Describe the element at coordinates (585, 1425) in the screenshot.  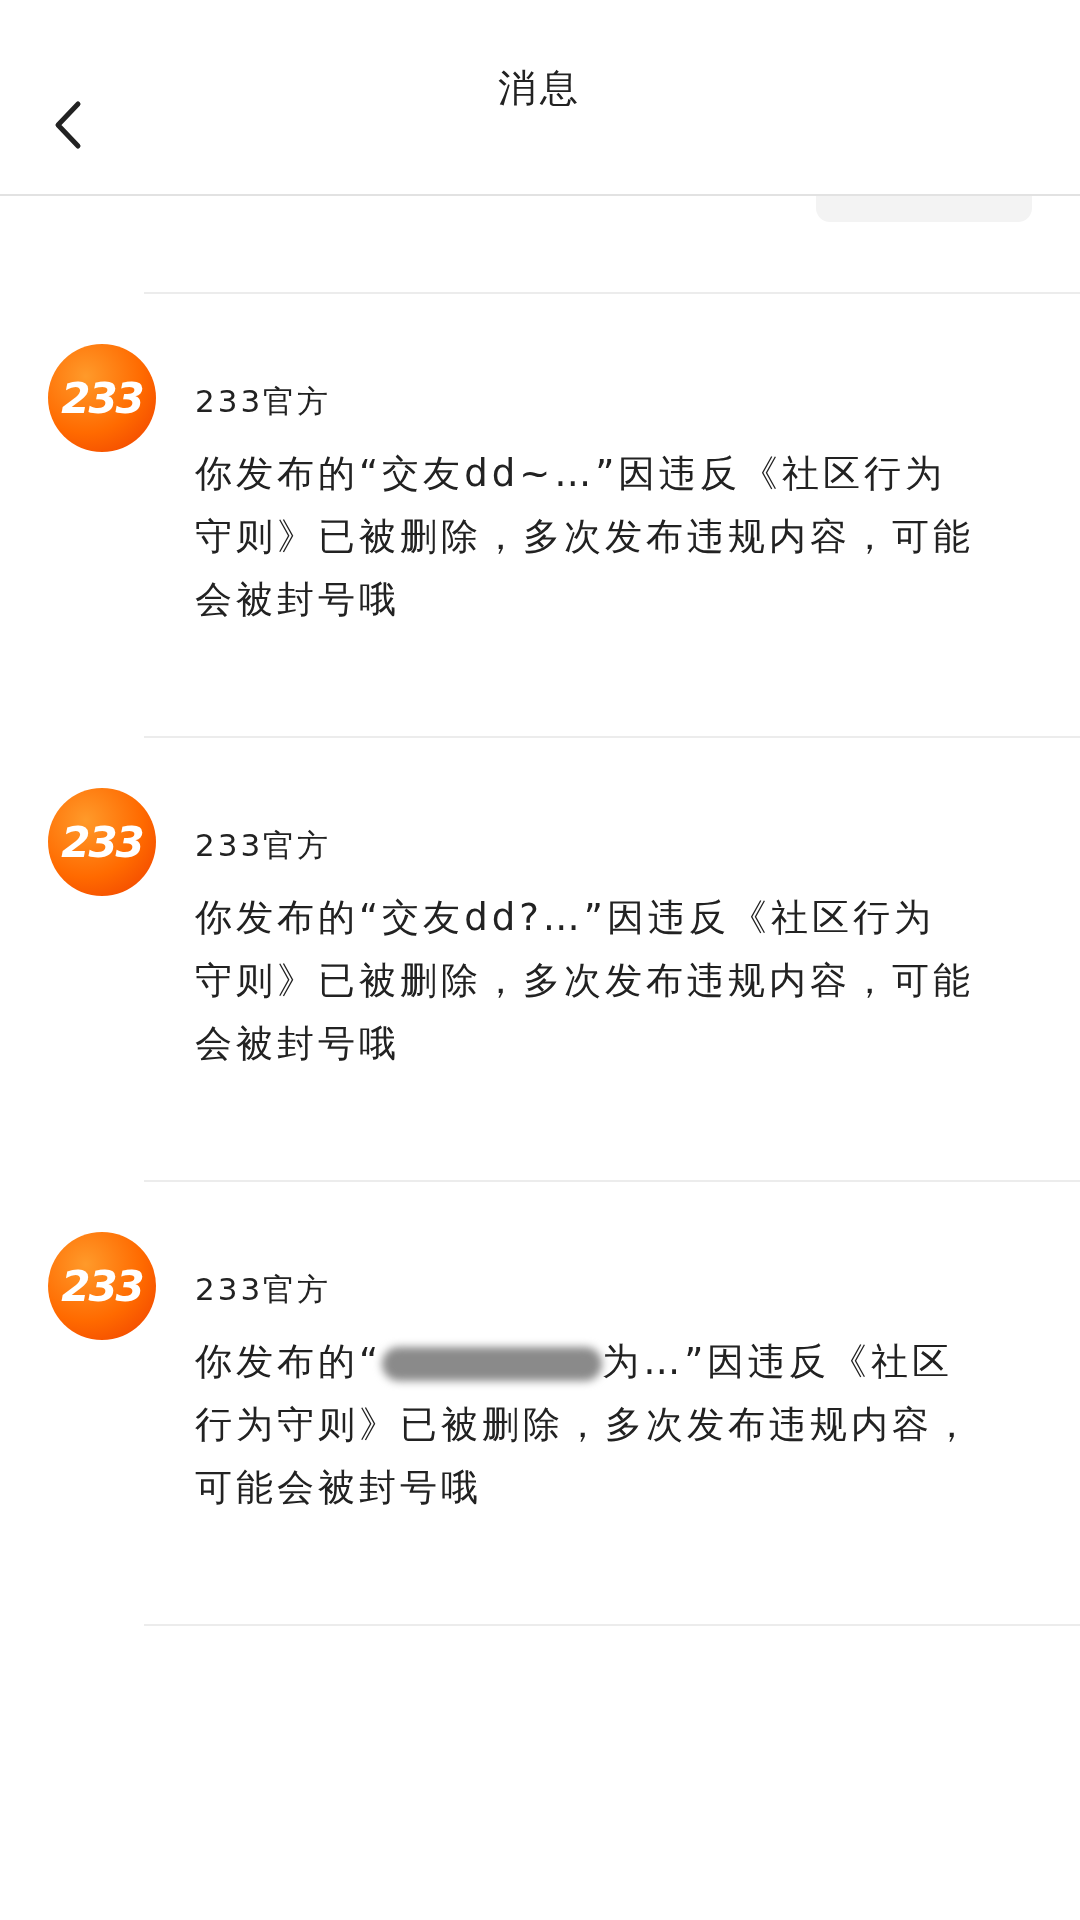
I see `message-text: 你发布的“ 为…”因违反《社区行为守则》已被删除，多次发布违规内容，可能会被封号哦` at that location.